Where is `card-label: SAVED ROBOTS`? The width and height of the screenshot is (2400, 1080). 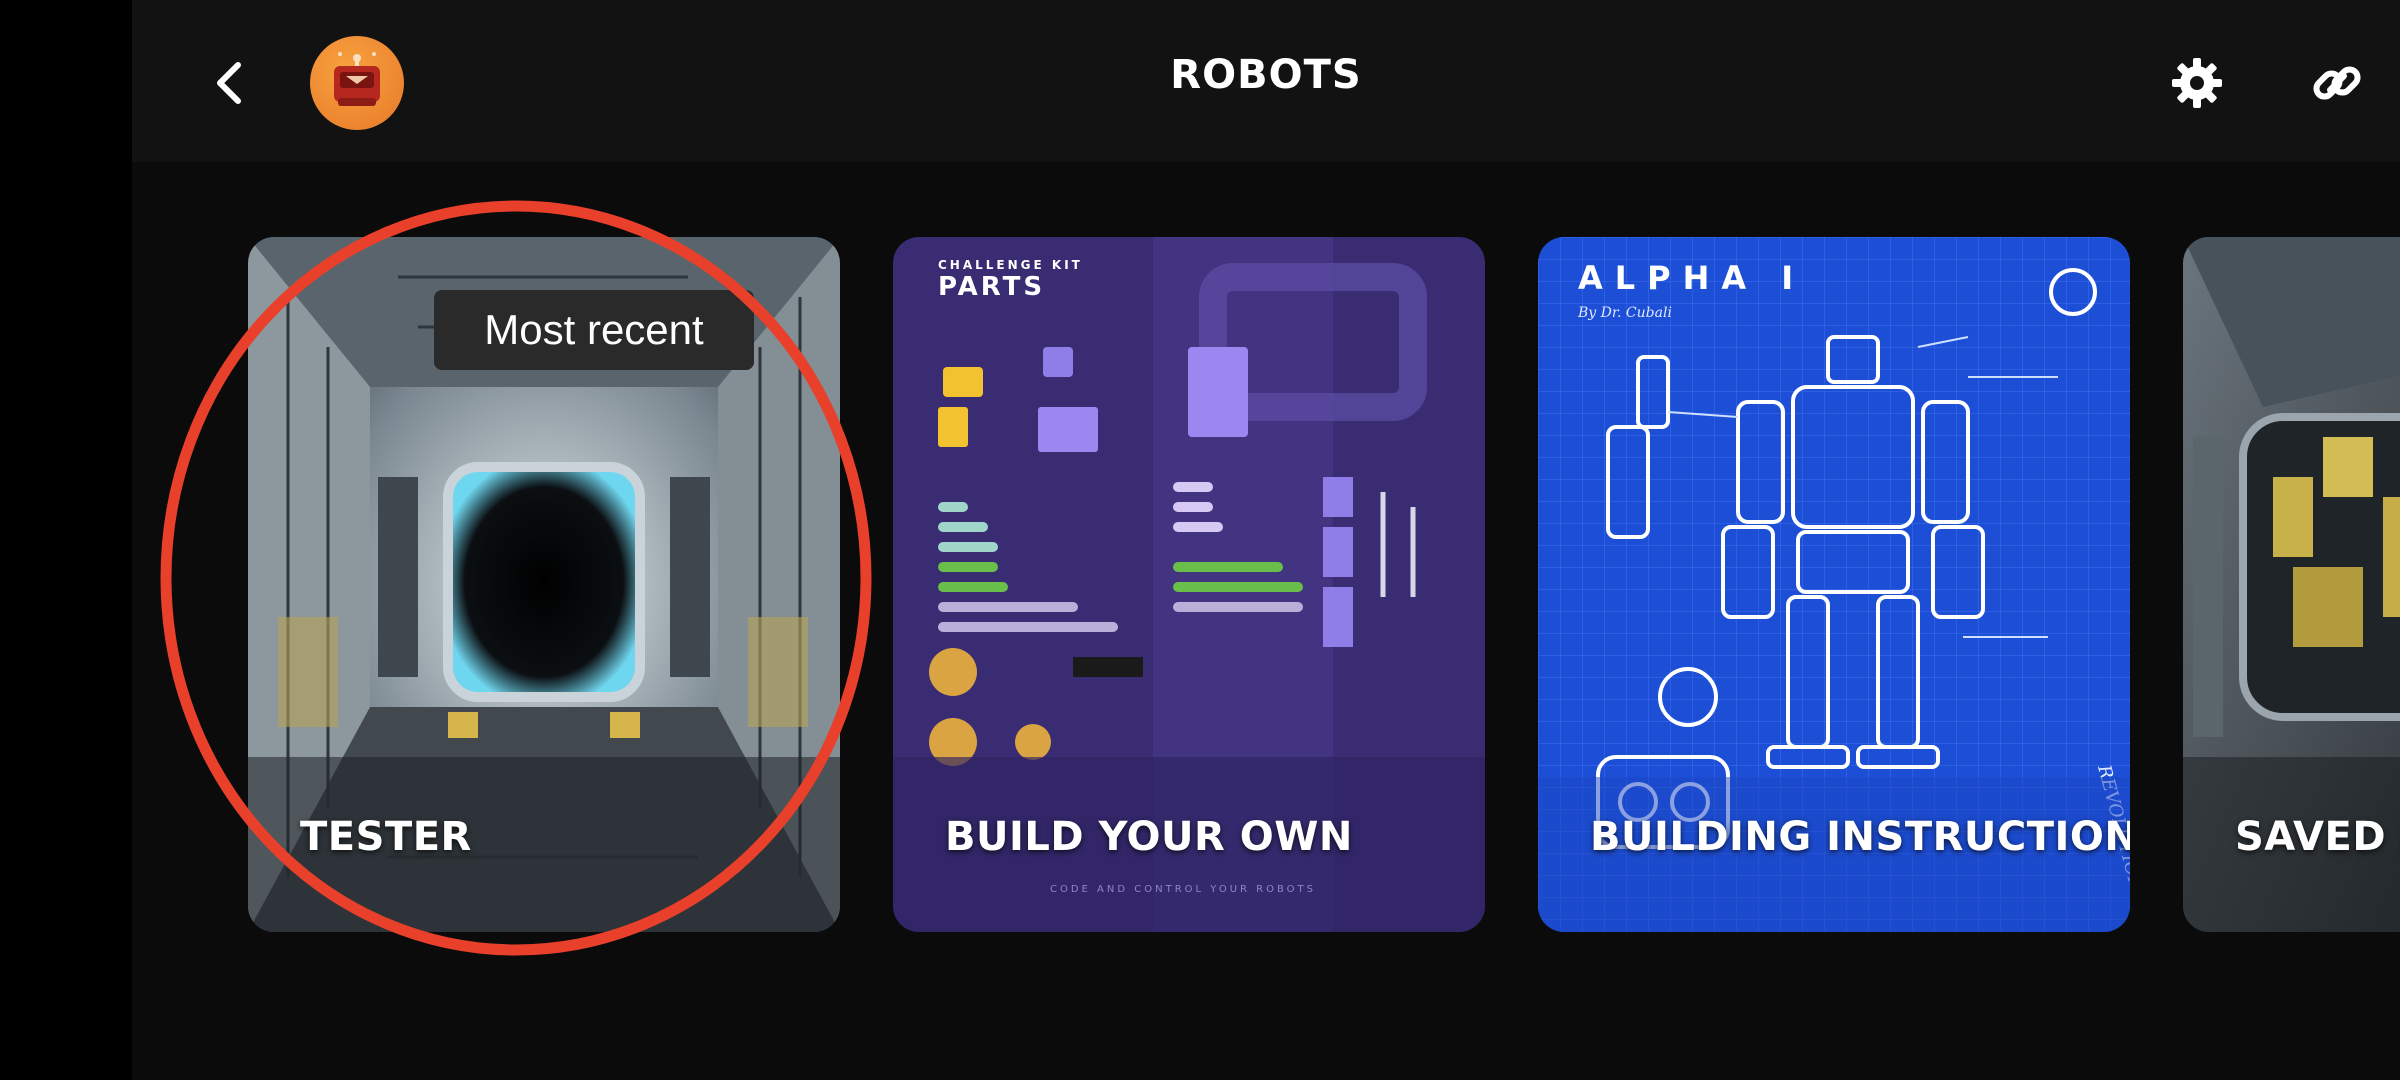
card-label: SAVED ROBOTS is located at coordinates (2317, 837).